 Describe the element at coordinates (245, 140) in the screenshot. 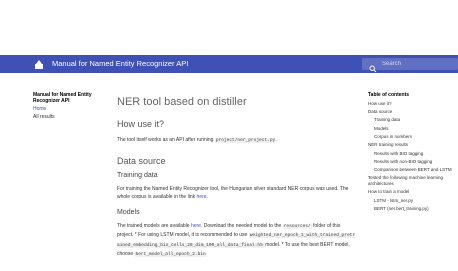

I see `inline-code: project/ner_project.py` at that location.